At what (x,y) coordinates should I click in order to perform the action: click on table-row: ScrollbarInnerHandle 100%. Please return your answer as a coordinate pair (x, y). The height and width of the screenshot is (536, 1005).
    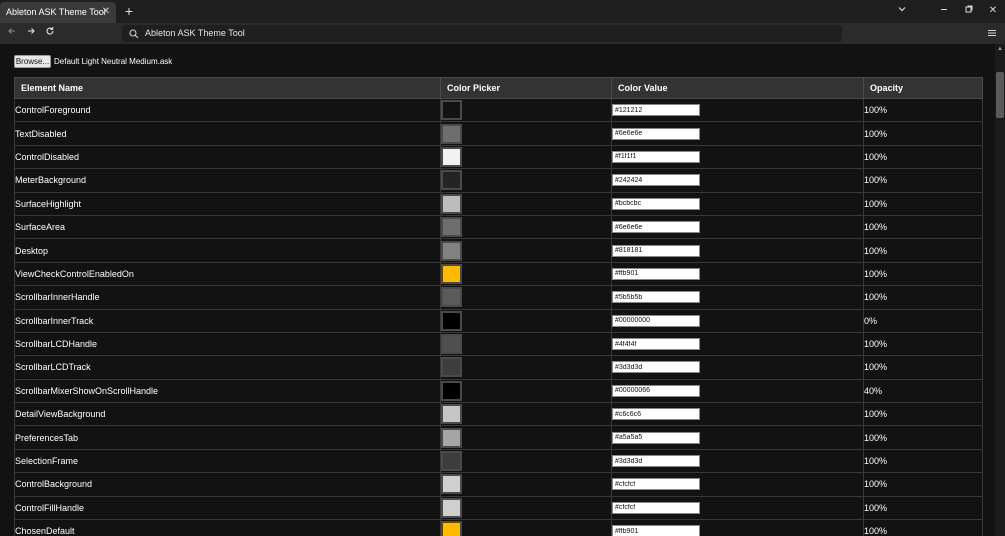
    Looking at the image, I should click on (498, 297).